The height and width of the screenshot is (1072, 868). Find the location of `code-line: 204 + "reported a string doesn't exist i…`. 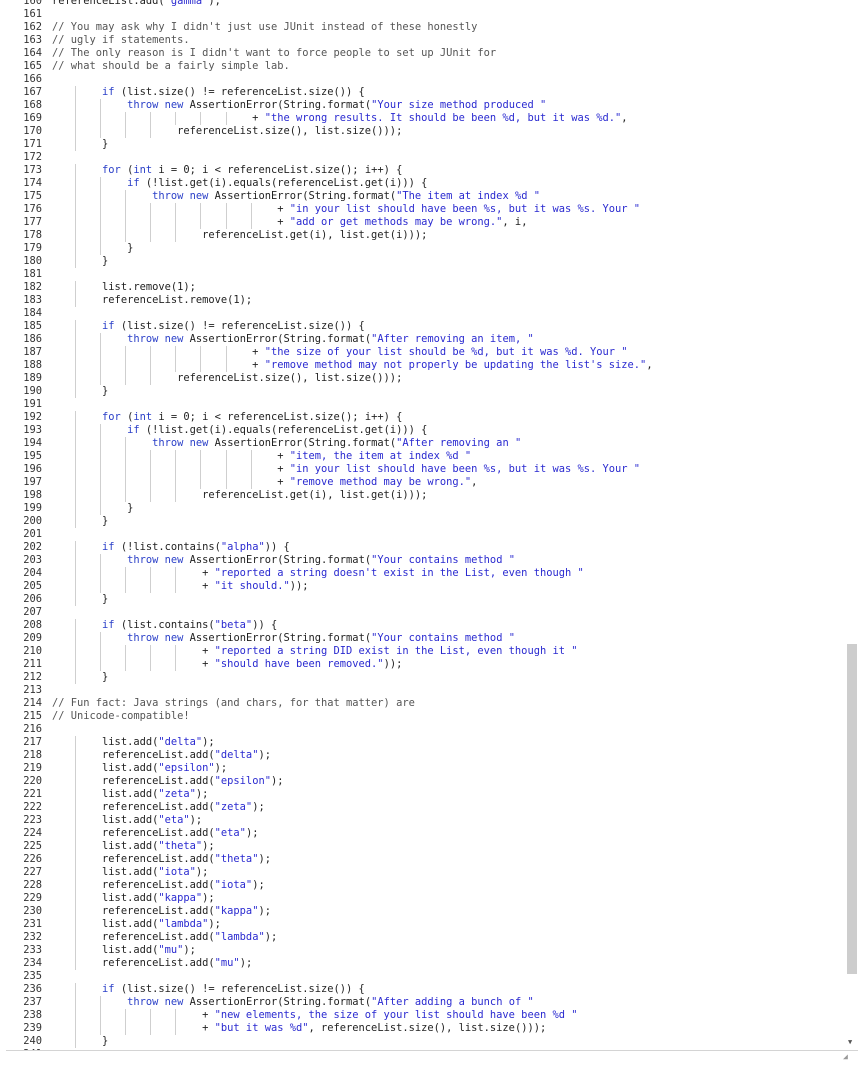

code-line: 204 + "reported a string doesn't exist i… is located at coordinates (424, 573).